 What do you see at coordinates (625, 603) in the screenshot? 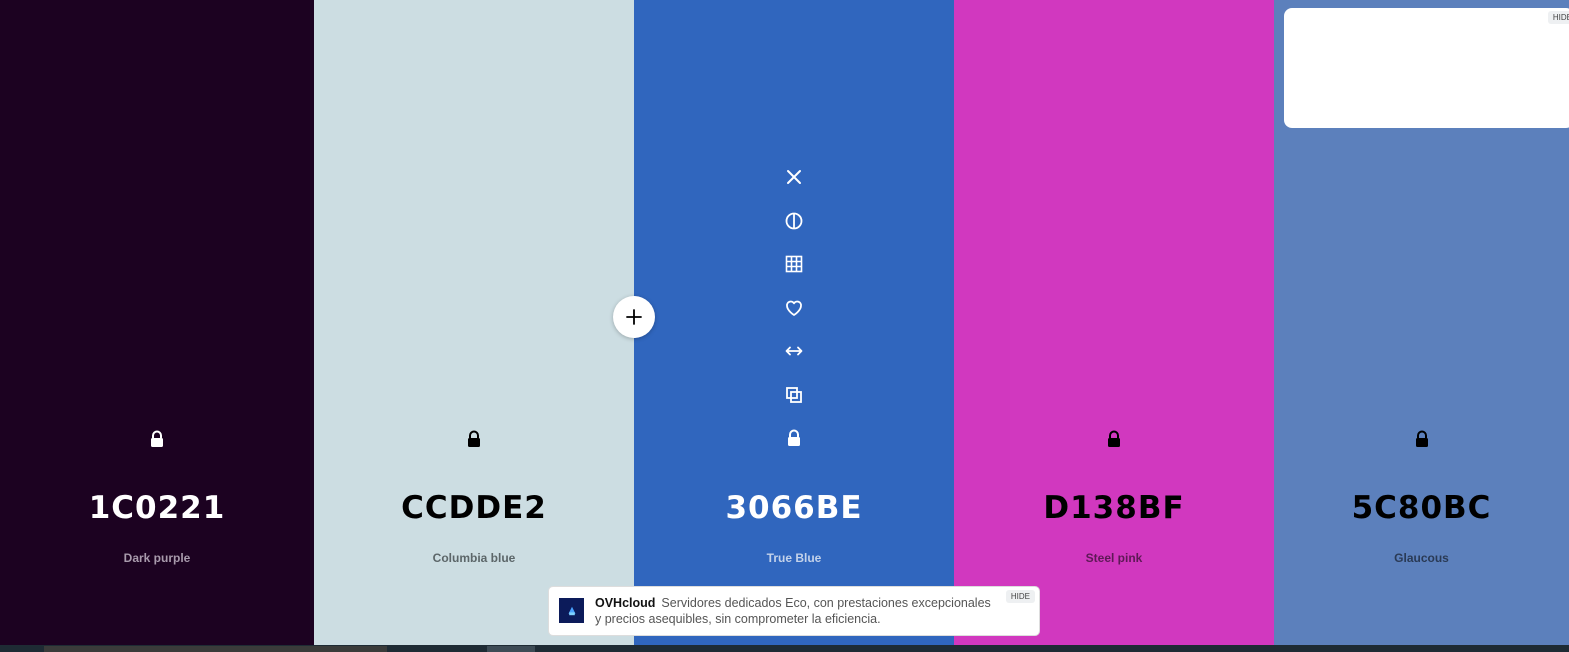
I see `ad-brand: OVHcloud` at bounding box center [625, 603].